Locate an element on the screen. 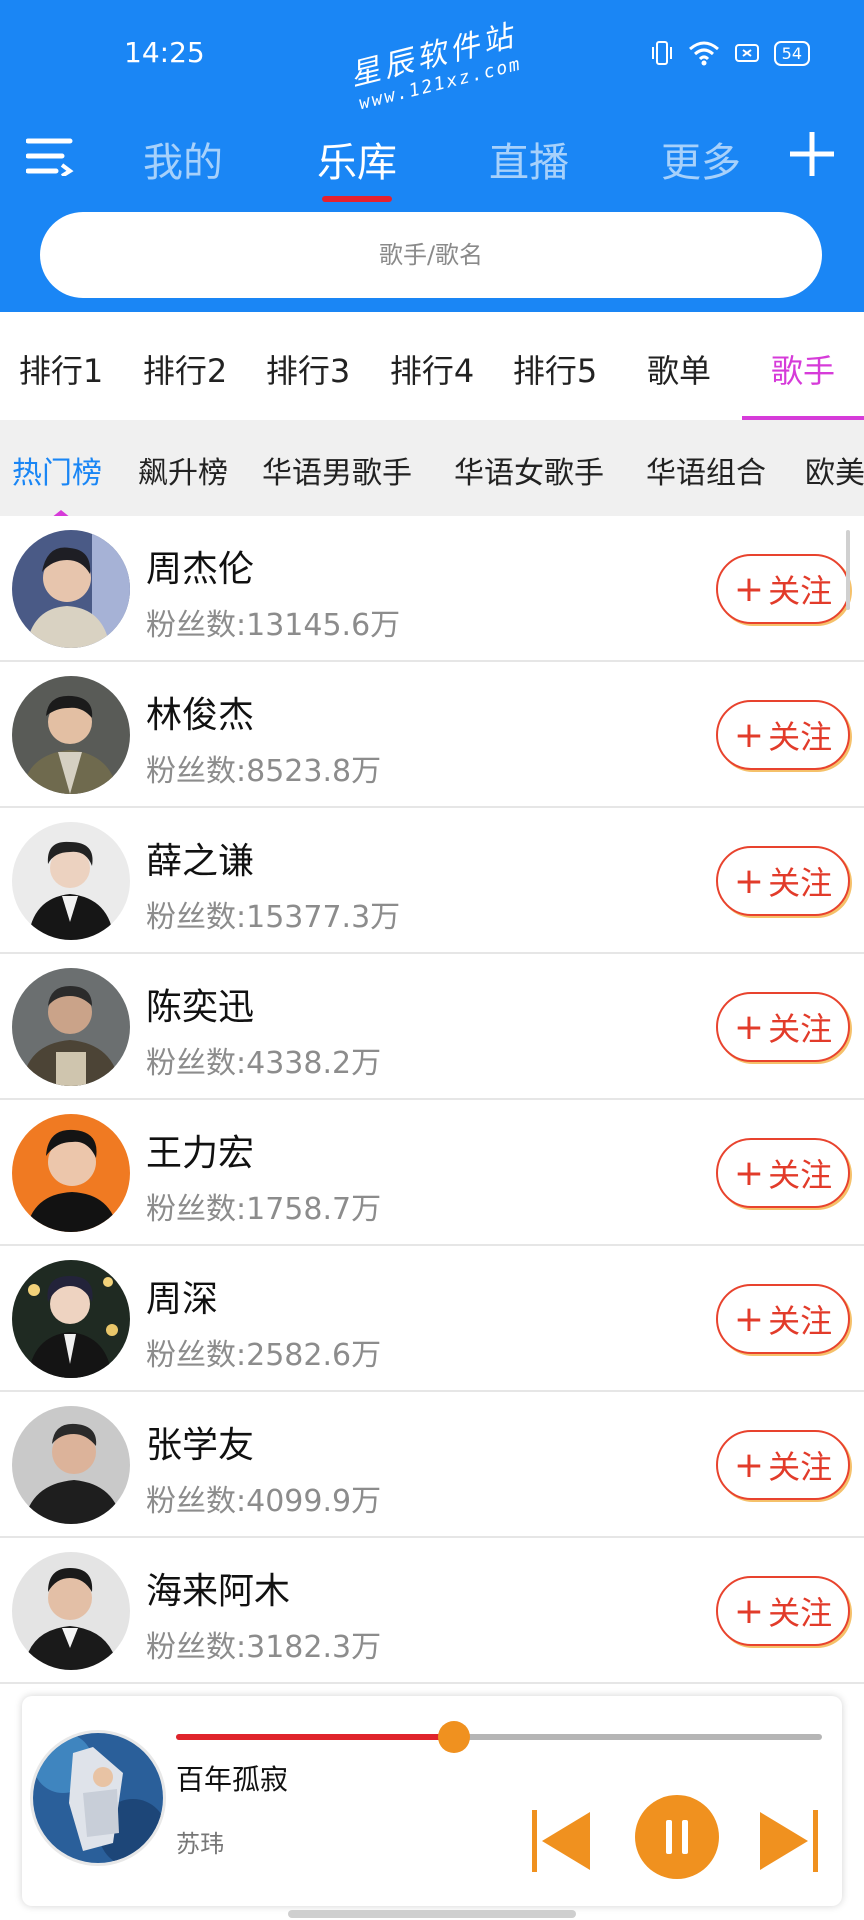  fan-count: 粉丝数:15377.3万 is located at coordinates (273, 917).